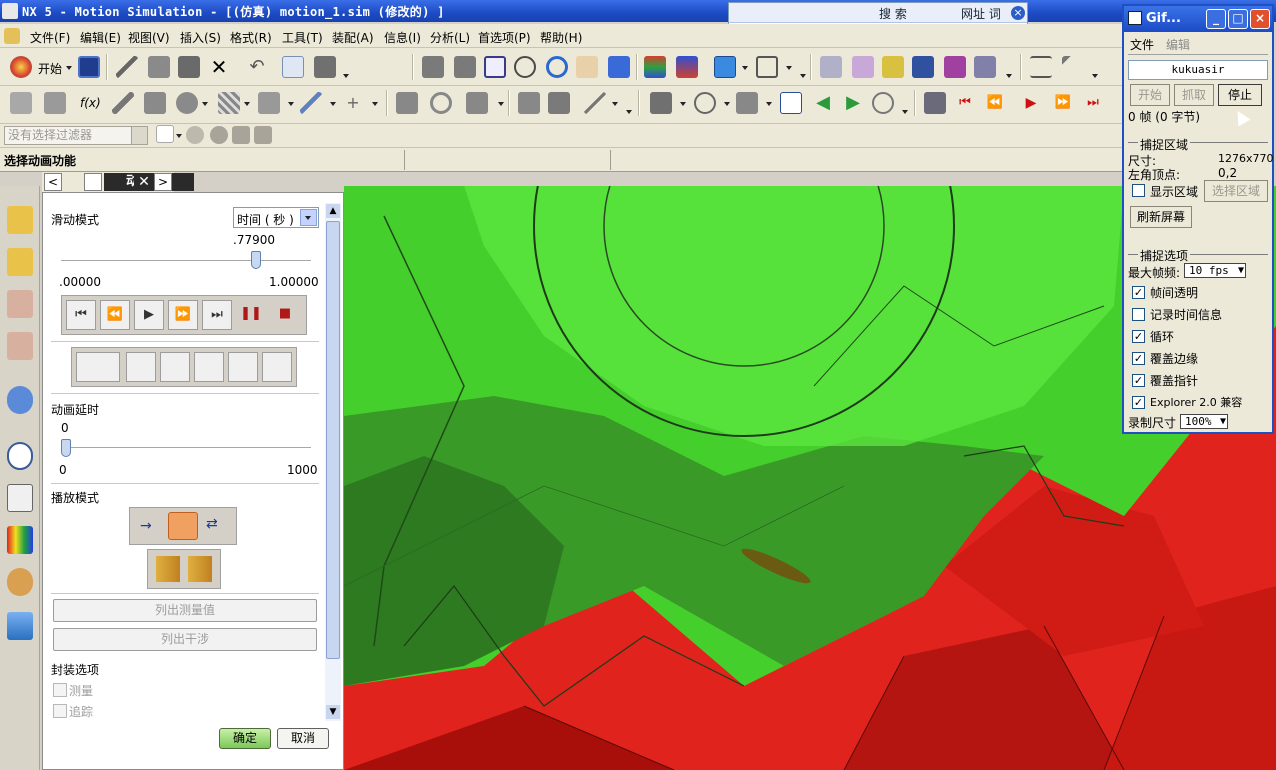 Image resolution: width=1276 pixels, height=770 pixels. What do you see at coordinates (241, 135) in the screenshot?
I see `component-icon` at bounding box center [241, 135].